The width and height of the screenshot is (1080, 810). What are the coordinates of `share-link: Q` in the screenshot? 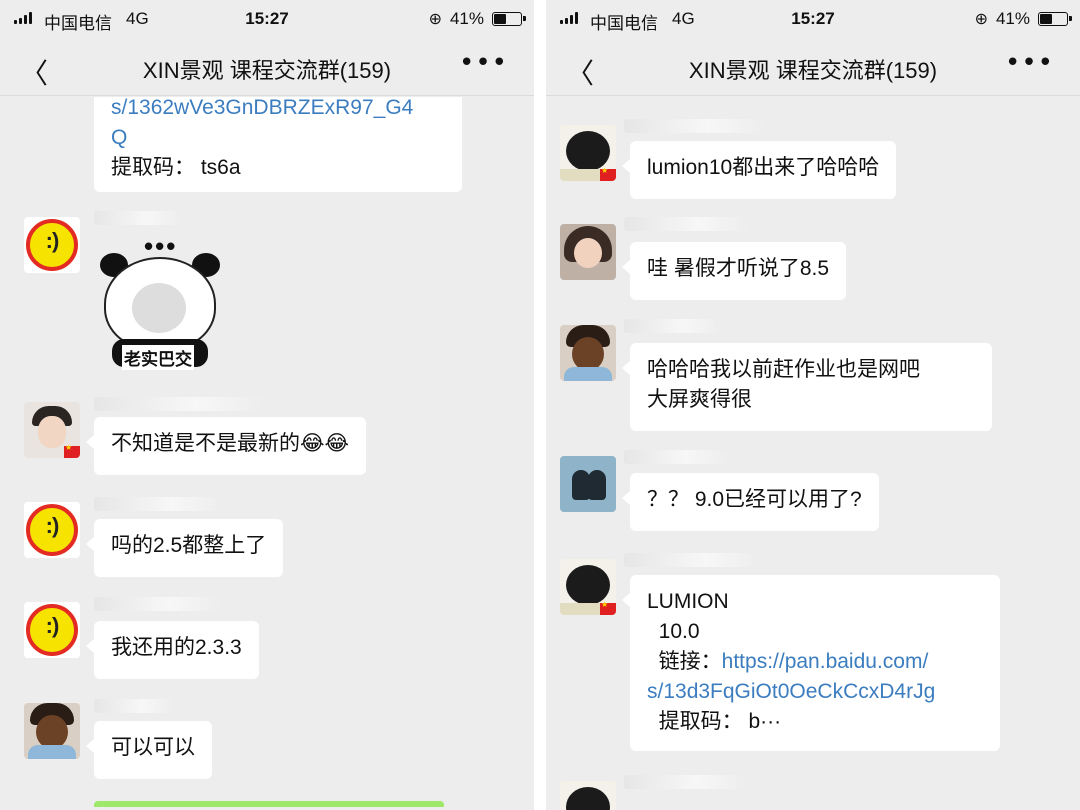 It's located at (278, 138).